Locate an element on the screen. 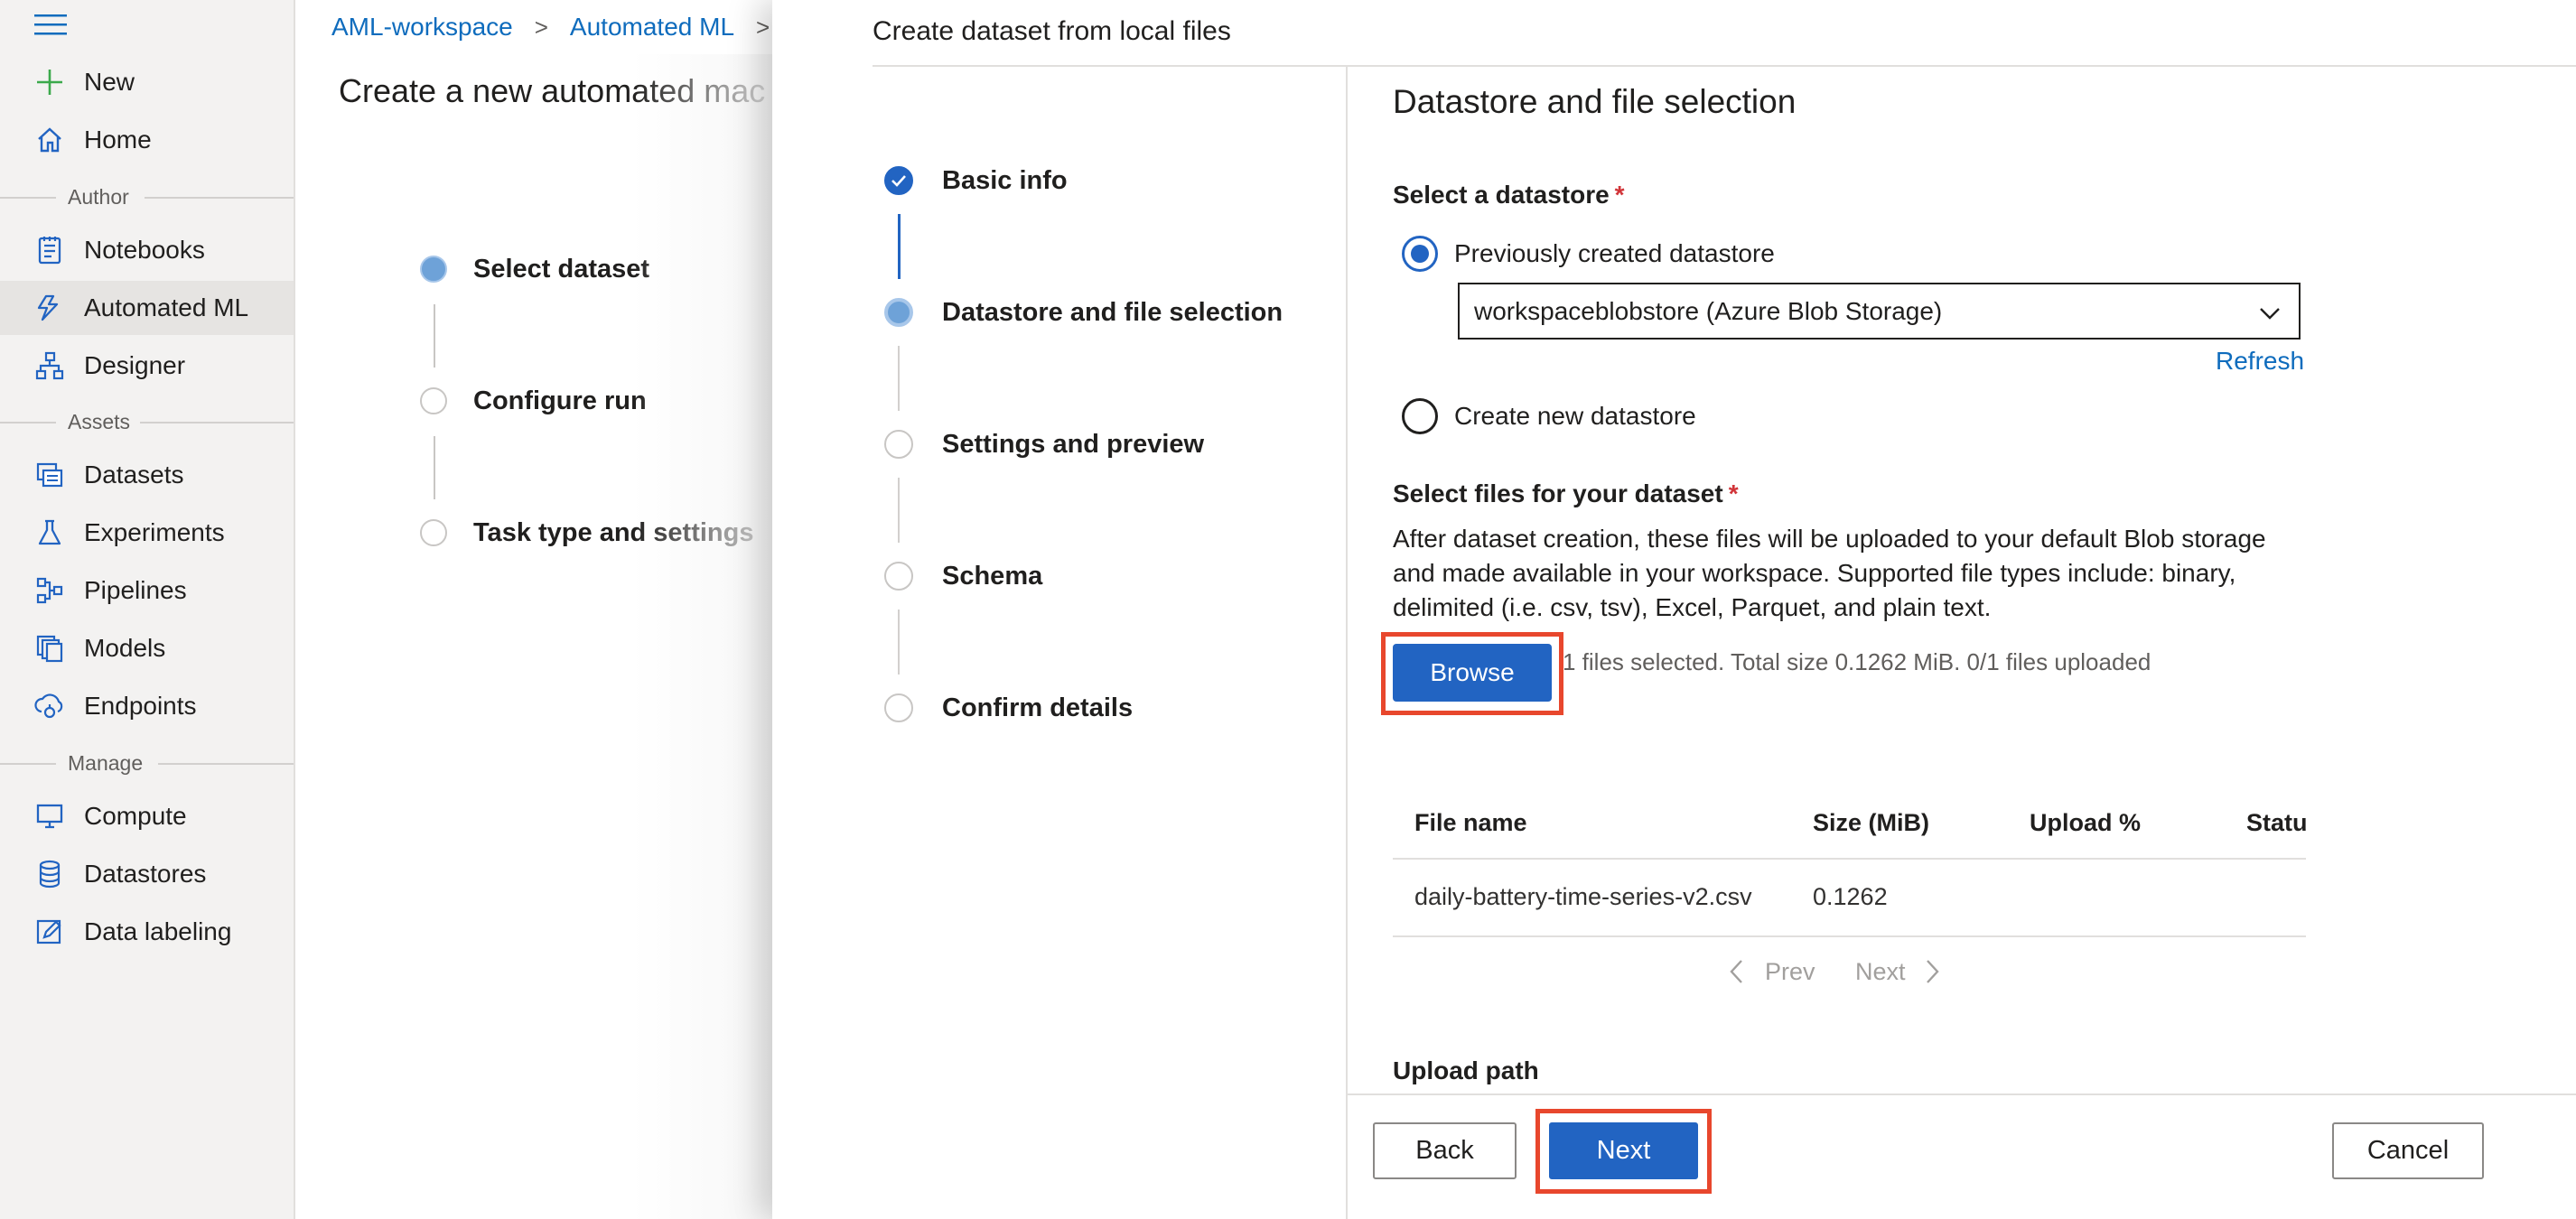 The width and height of the screenshot is (2576, 1219). back-button: Back is located at coordinates (1445, 1150).